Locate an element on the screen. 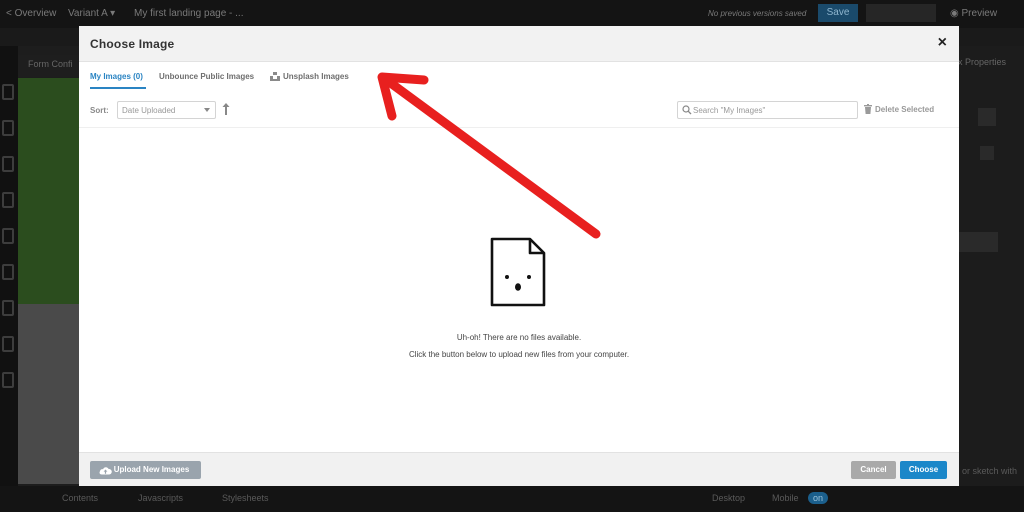 This screenshot has height=512, width=1024. upload-new-images-button: Upload New Images is located at coordinates (145, 470).